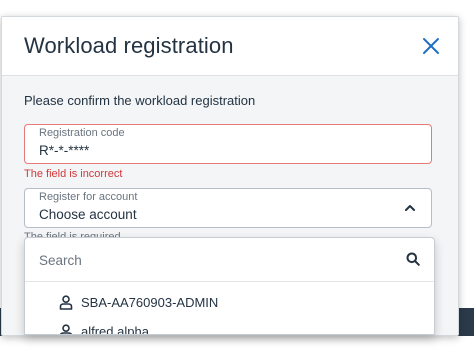  Describe the element at coordinates (228, 208) in the screenshot. I see `account-select: Register for account Choose account` at that location.